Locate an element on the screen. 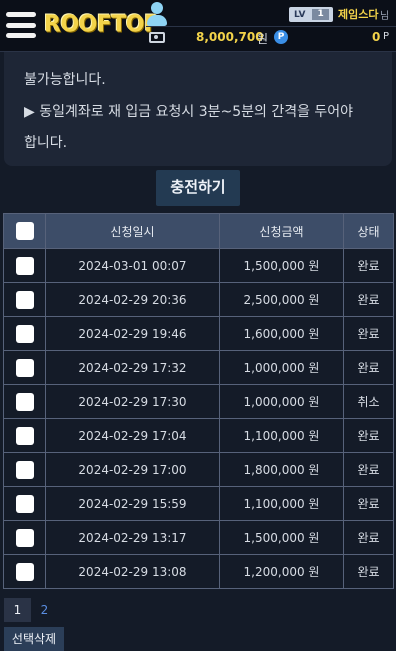 The height and width of the screenshot is (651, 396). row-date: 2024-02-29 17:32 is located at coordinates (132, 367).